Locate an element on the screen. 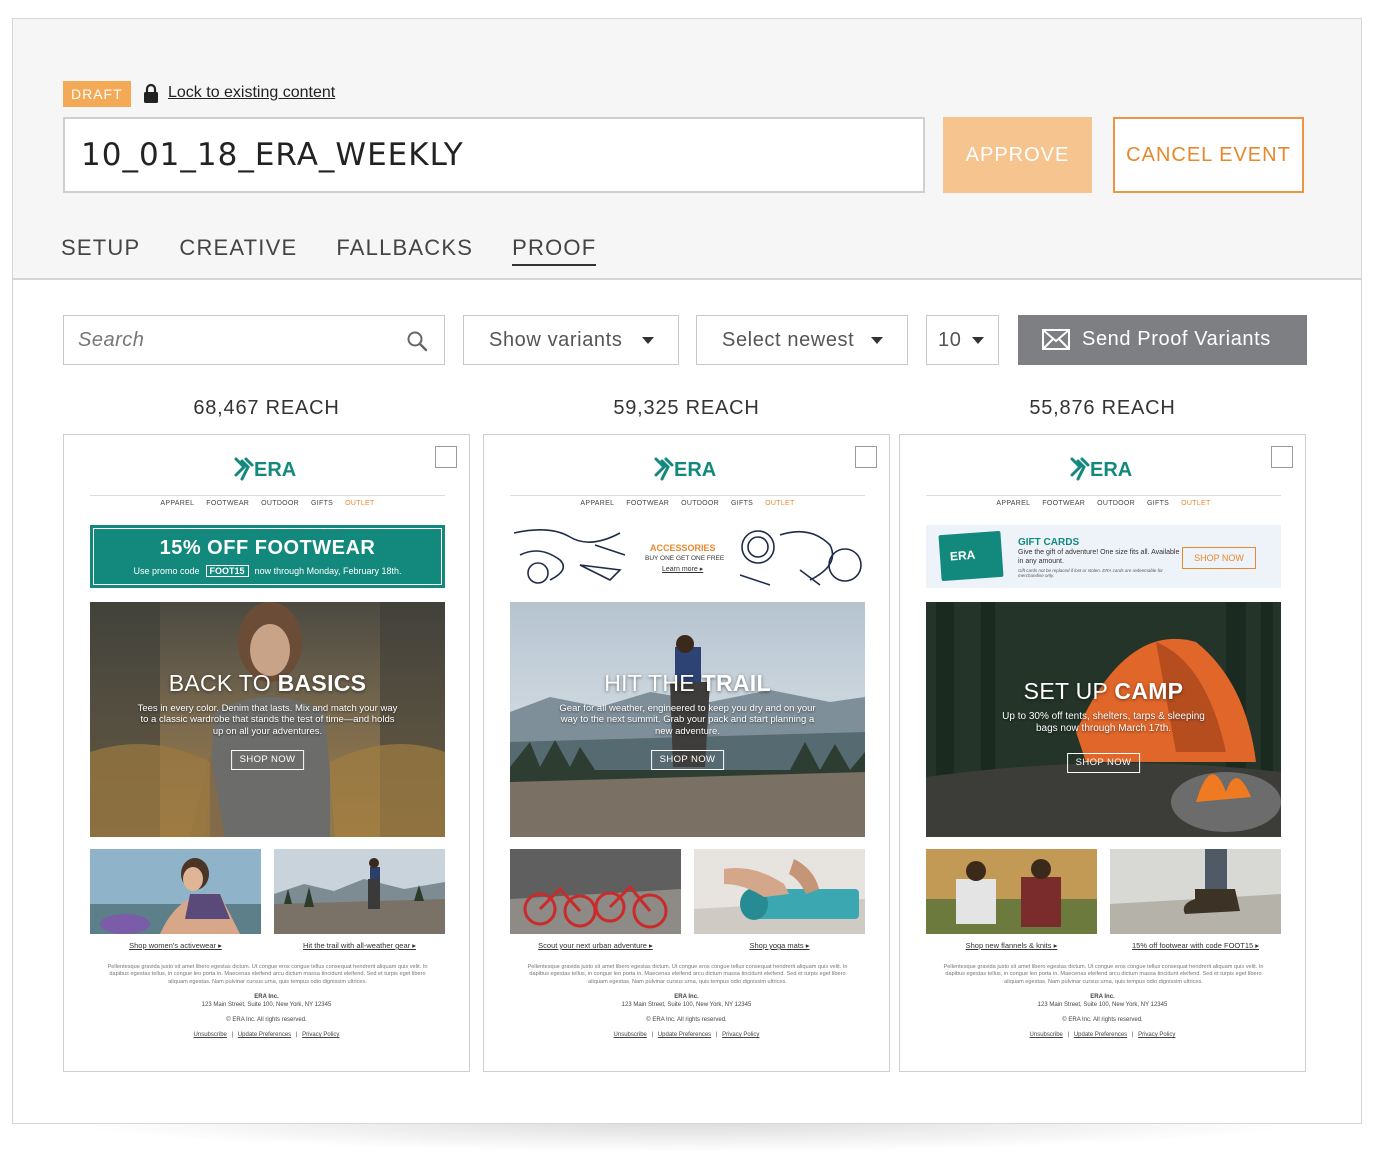  count-dropdown: 10 is located at coordinates (962, 340).